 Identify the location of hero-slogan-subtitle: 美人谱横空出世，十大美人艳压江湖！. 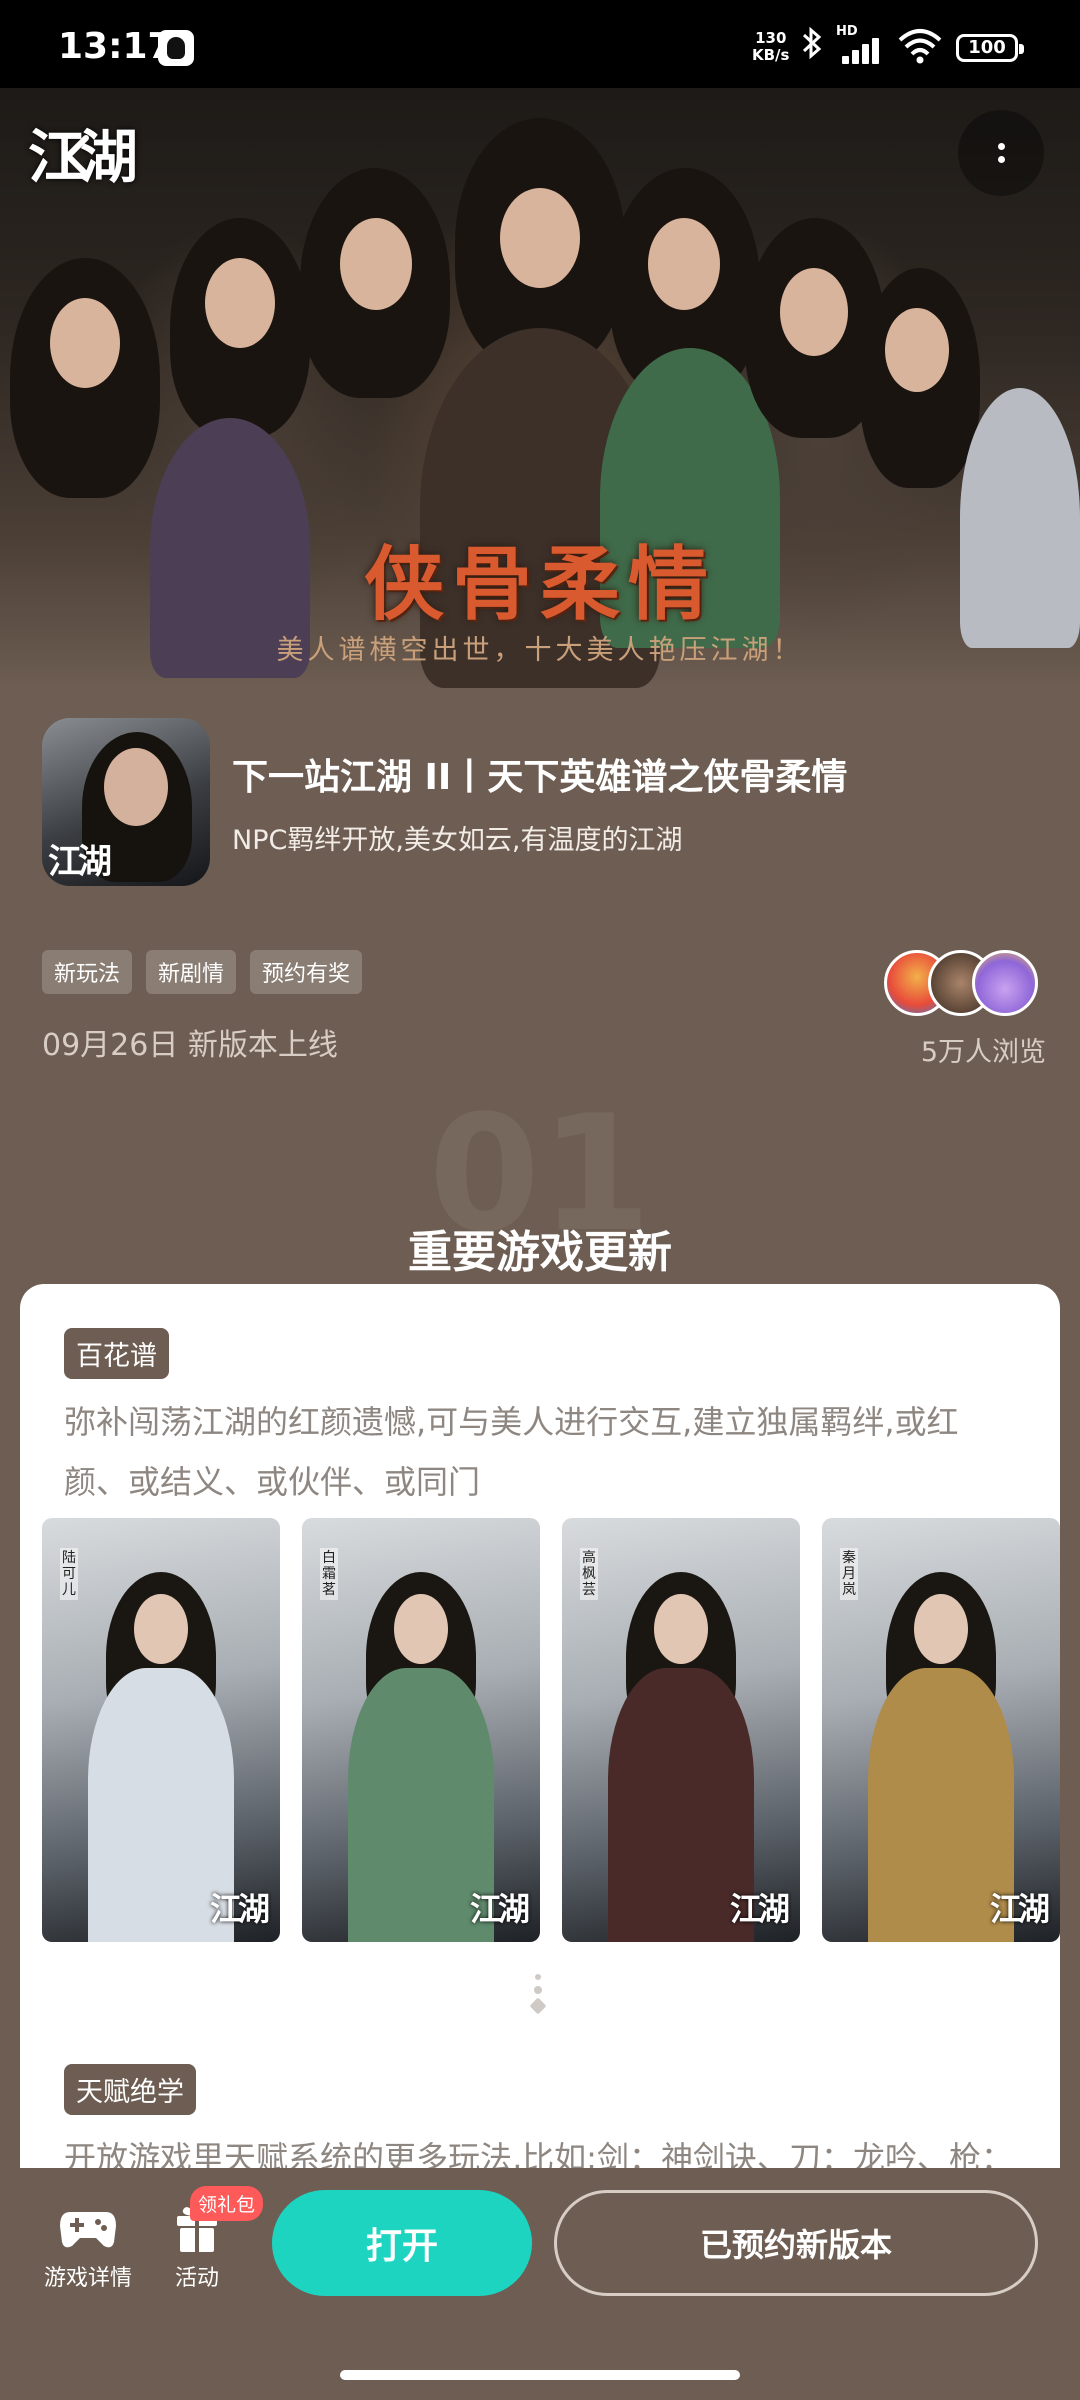
(540, 650).